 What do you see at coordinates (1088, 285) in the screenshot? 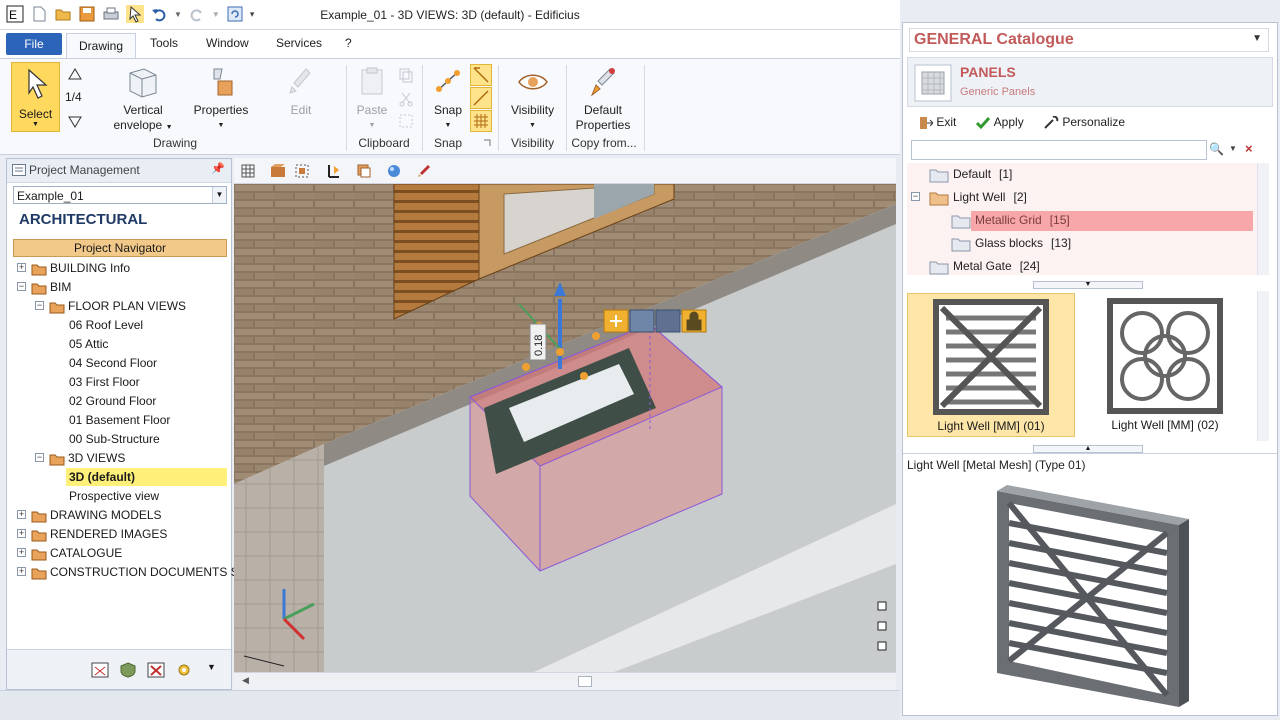
I see `splitter-handle: ▼` at bounding box center [1088, 285].